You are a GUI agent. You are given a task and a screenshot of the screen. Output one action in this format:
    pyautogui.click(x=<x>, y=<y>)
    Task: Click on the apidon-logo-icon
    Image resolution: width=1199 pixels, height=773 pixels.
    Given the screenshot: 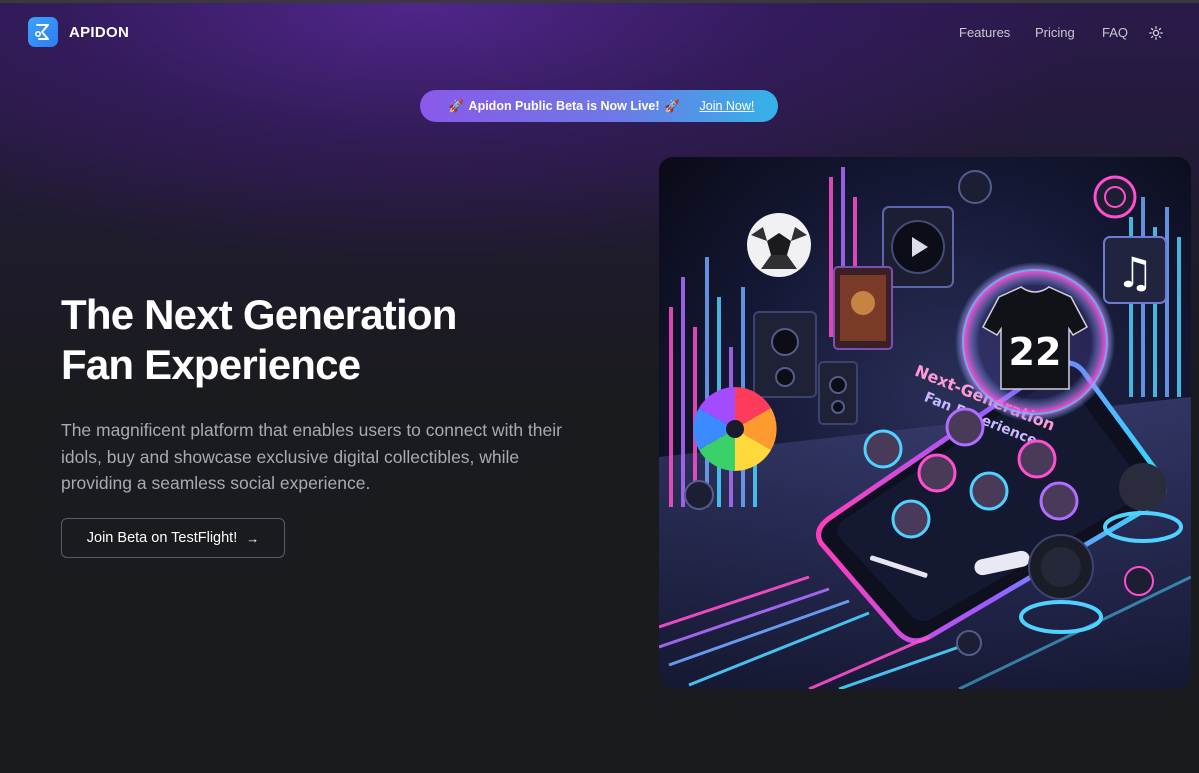 What is the action you would take?
    pyautogui.click(x=43, y=32)
    